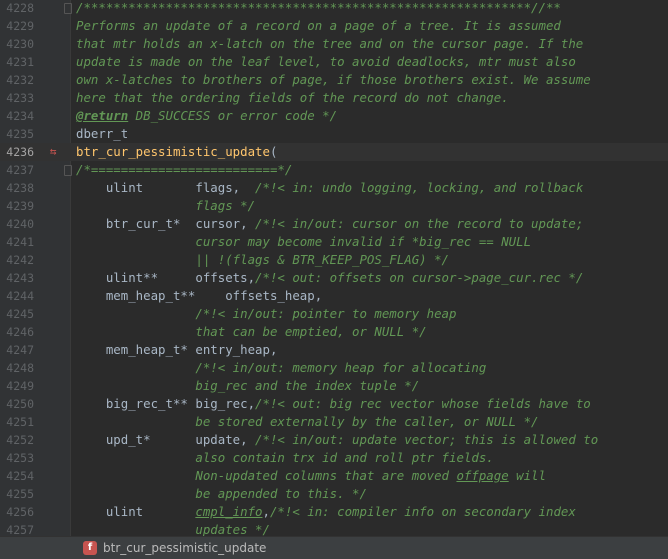  What do you see at coordinates (206, 116) in the screenshot?
I see `code-text: @return DB_SUCCESS or error code */` at bounding box center [206, 116].